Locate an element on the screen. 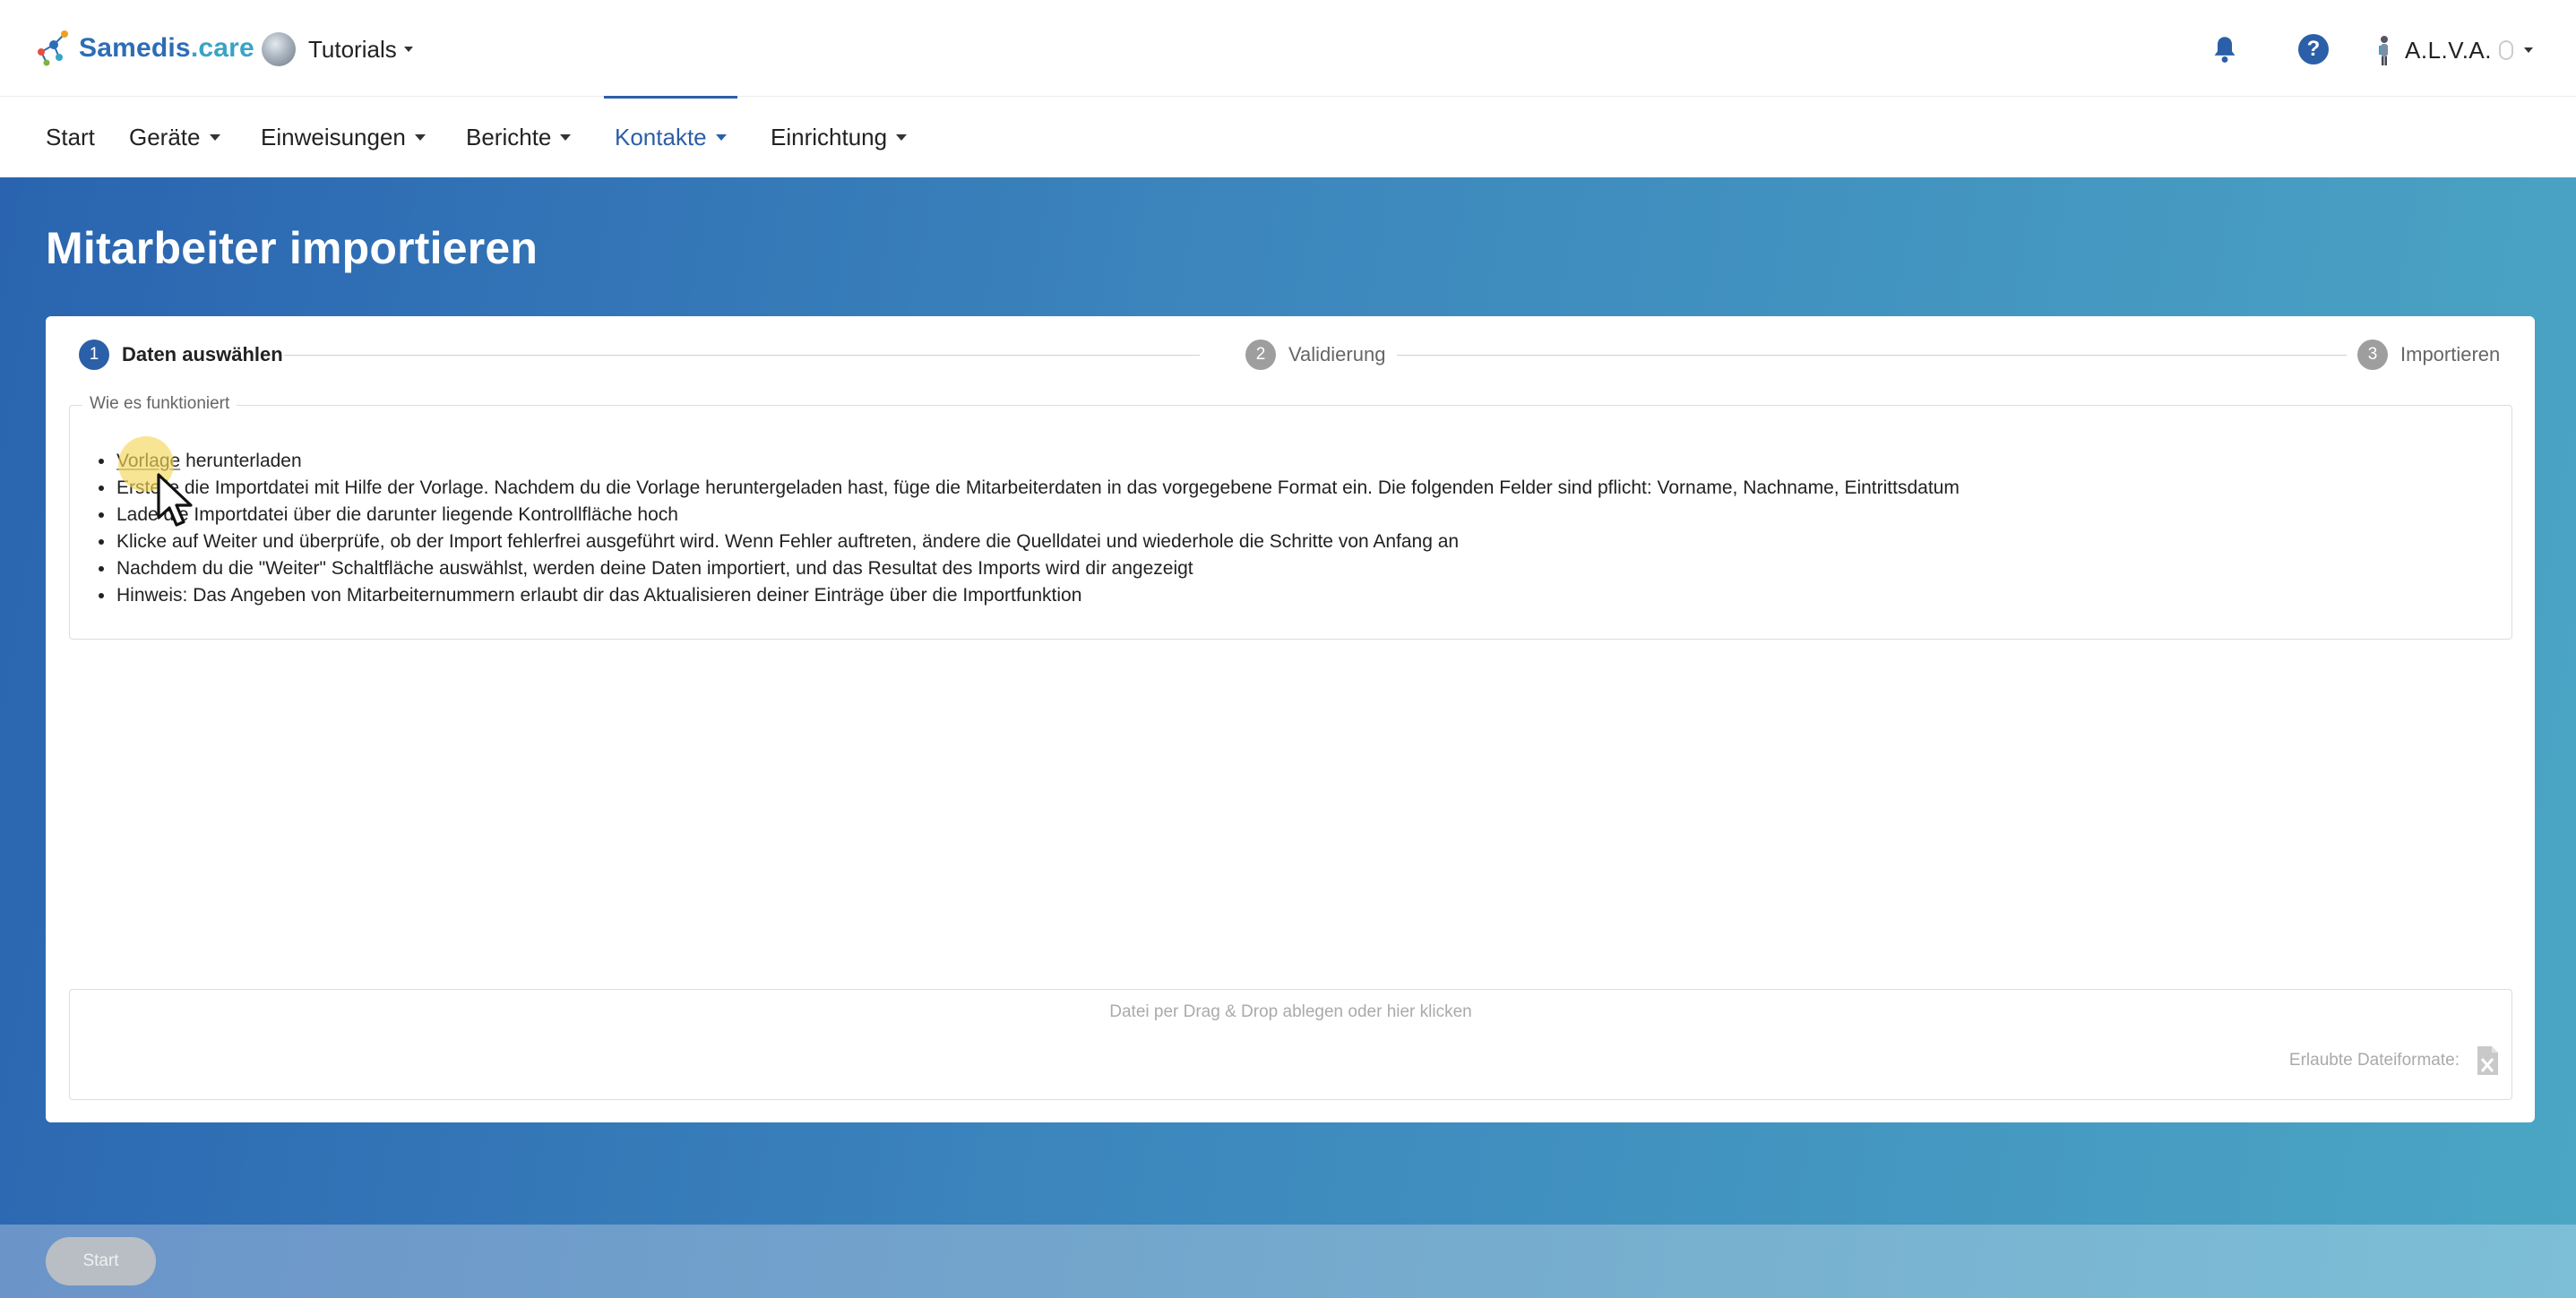 This screenshot has height=1298, width=2576. nav-label: Berichte is located at coordinates (509, 136).